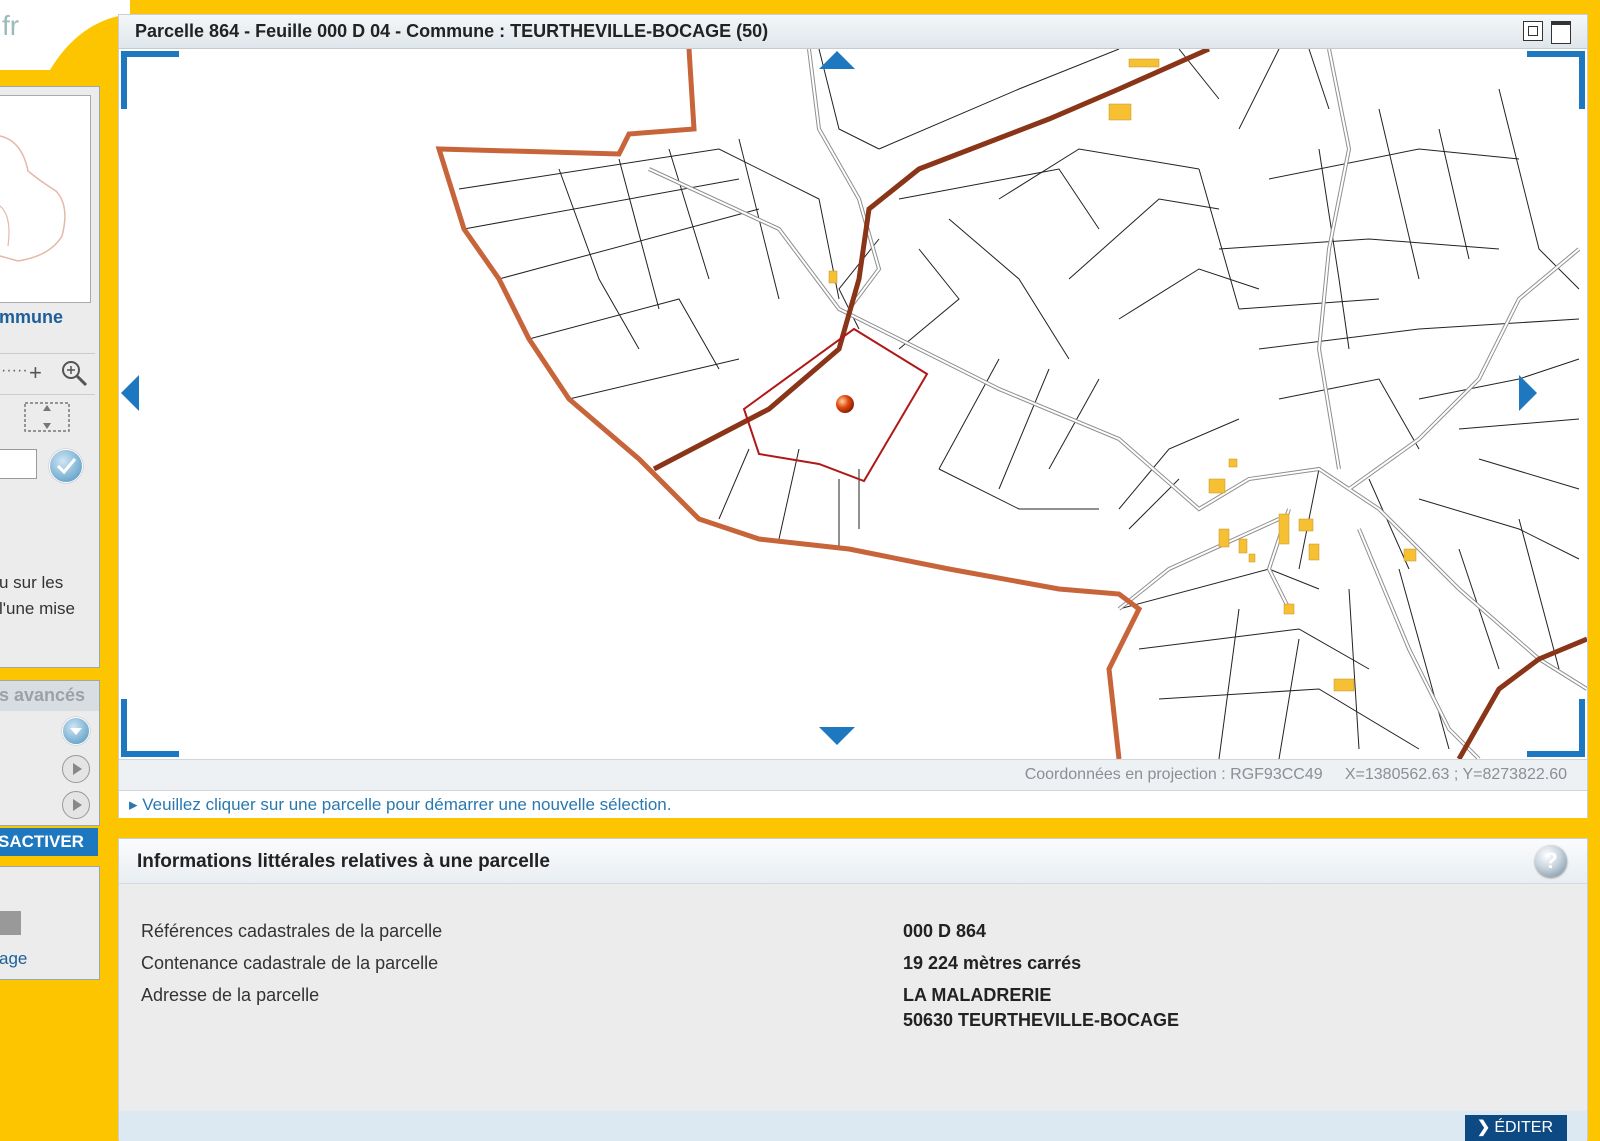  Describe the element at coordinates (66, 466) in the screenshot. I see `validate-check-icon` at that location.